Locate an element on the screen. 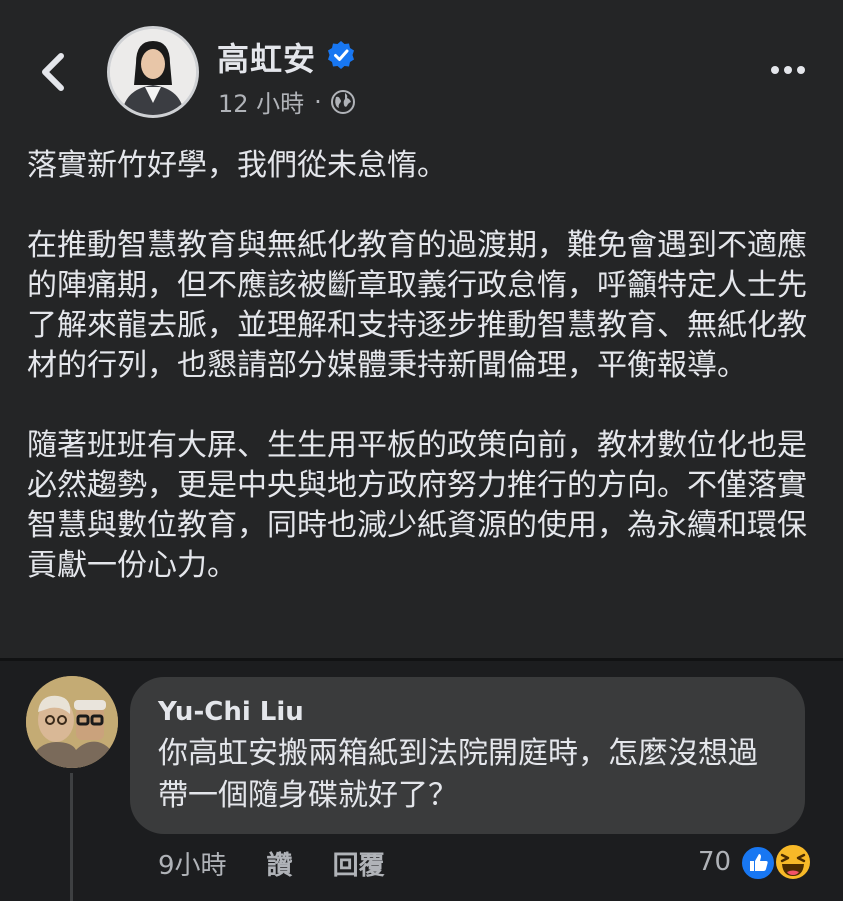  author-avatar is located at coordinates (153, 72).